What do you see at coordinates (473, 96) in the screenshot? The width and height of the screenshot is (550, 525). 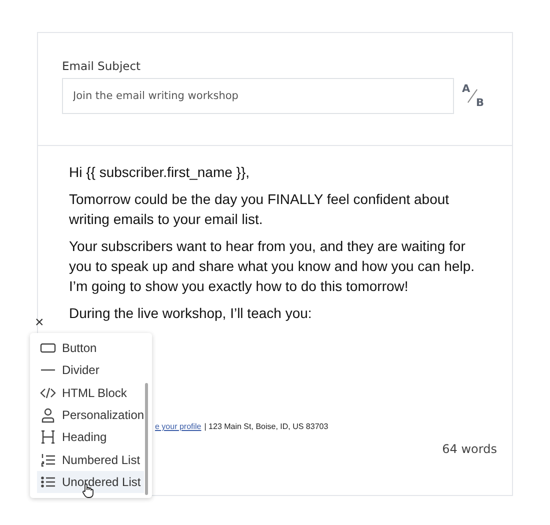 I see `ab-test-button: A B` at bounding box center [473, 96].